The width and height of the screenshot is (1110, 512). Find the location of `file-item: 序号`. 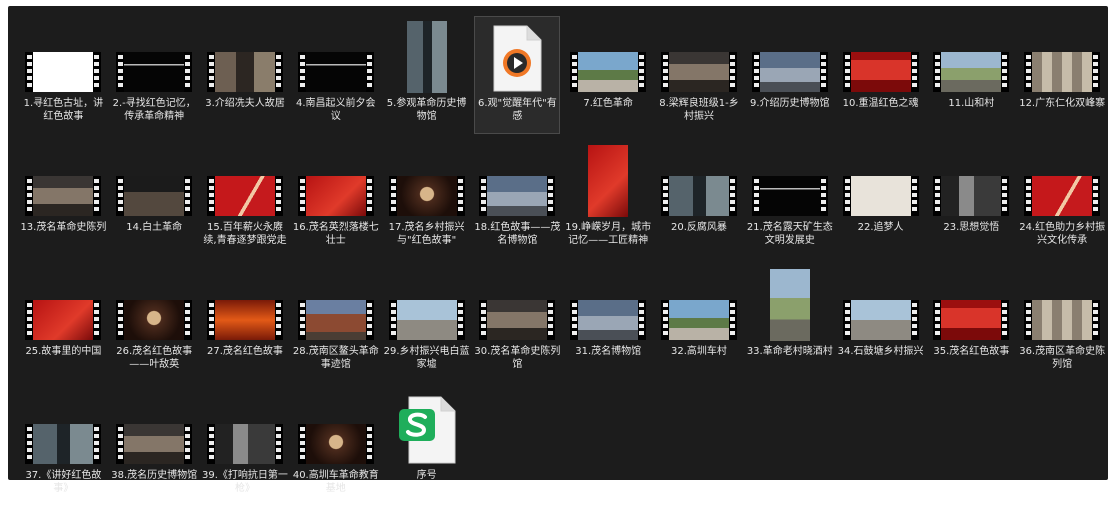

file-item: 序号 is located at coordinates (427, 447).